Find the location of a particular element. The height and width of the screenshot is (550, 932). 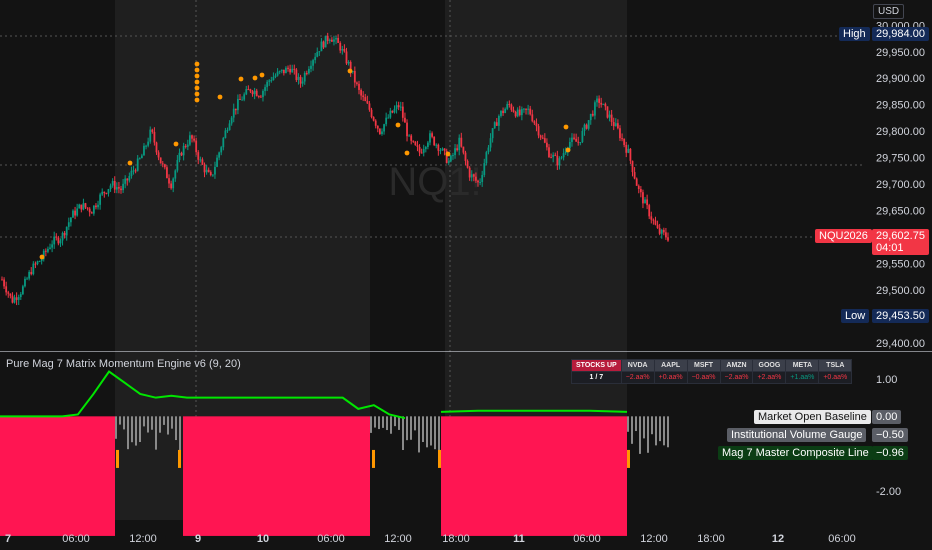

indicator-tick-label: 1.00 is located at coordinates (886, 380).